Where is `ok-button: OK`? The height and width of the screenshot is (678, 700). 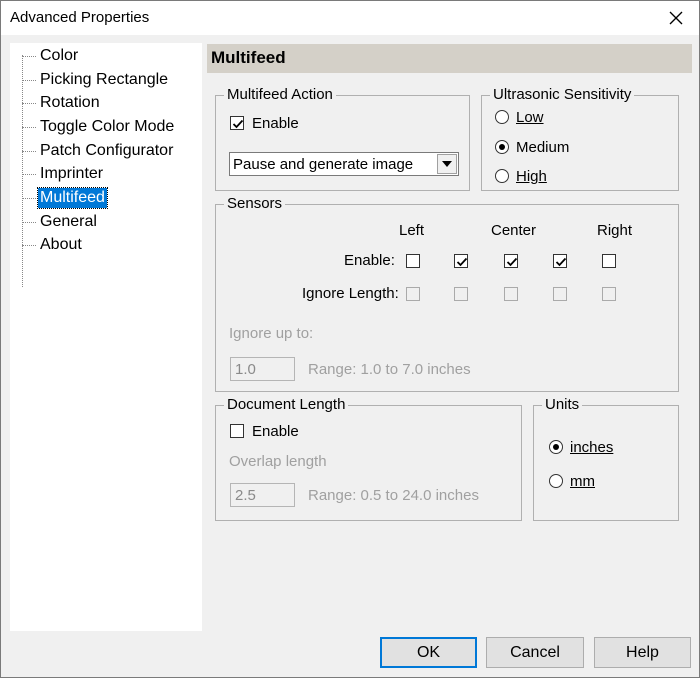 ok-button: OK is located at coordinates (428, 652).